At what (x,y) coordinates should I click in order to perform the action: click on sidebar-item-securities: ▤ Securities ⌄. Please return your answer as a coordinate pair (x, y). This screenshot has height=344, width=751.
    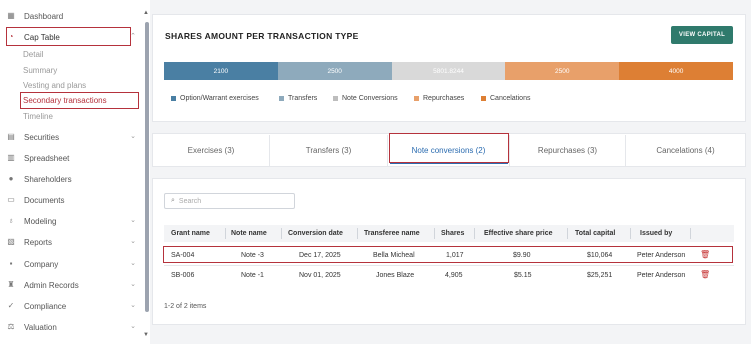
    Looking at the image, I should click on (74, 137).